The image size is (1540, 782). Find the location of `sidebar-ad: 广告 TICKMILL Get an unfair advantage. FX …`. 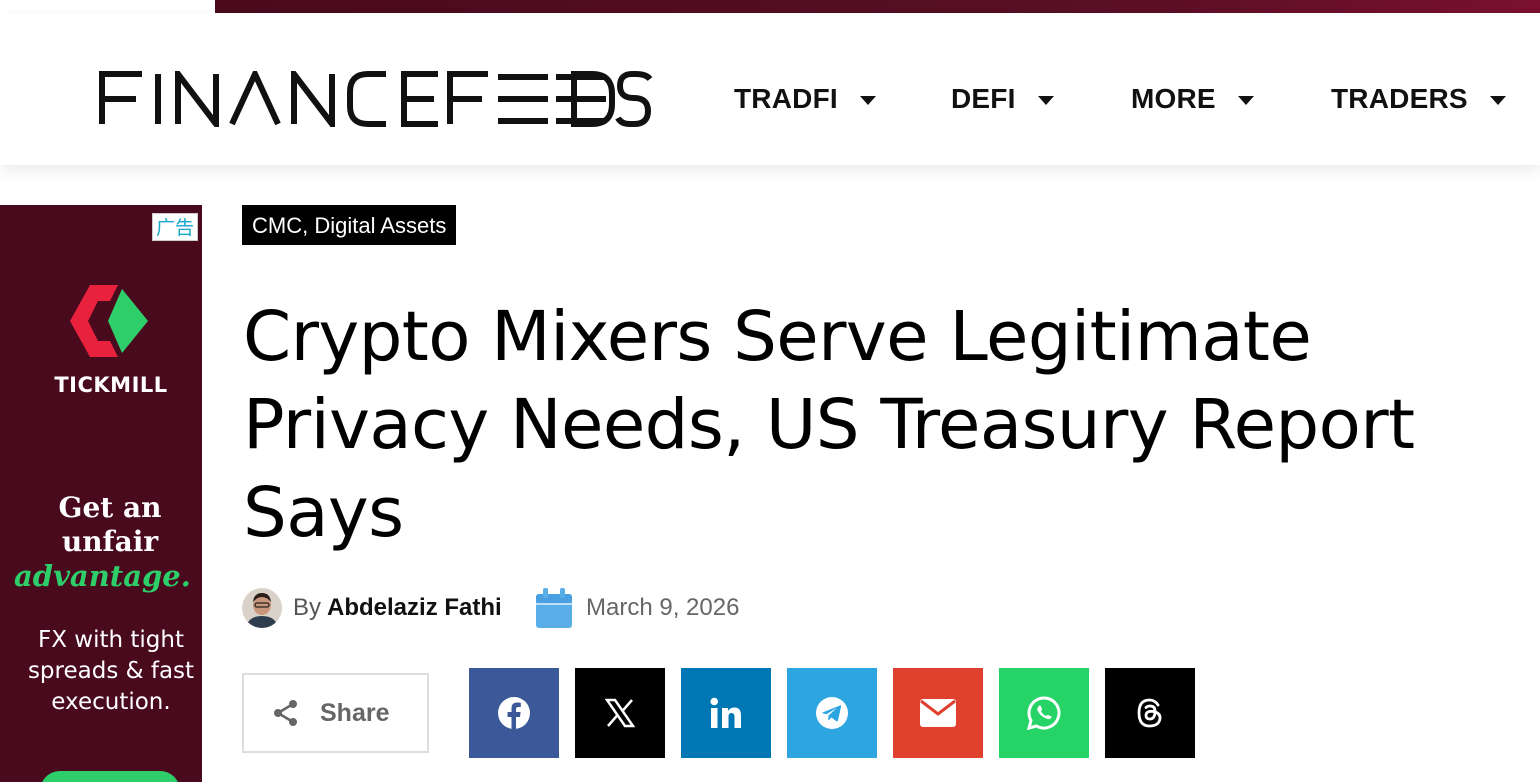

sidebar-ad: 广告 TICKMILL Get an unfair advantage. FX … is located at coordinates (101, 493).